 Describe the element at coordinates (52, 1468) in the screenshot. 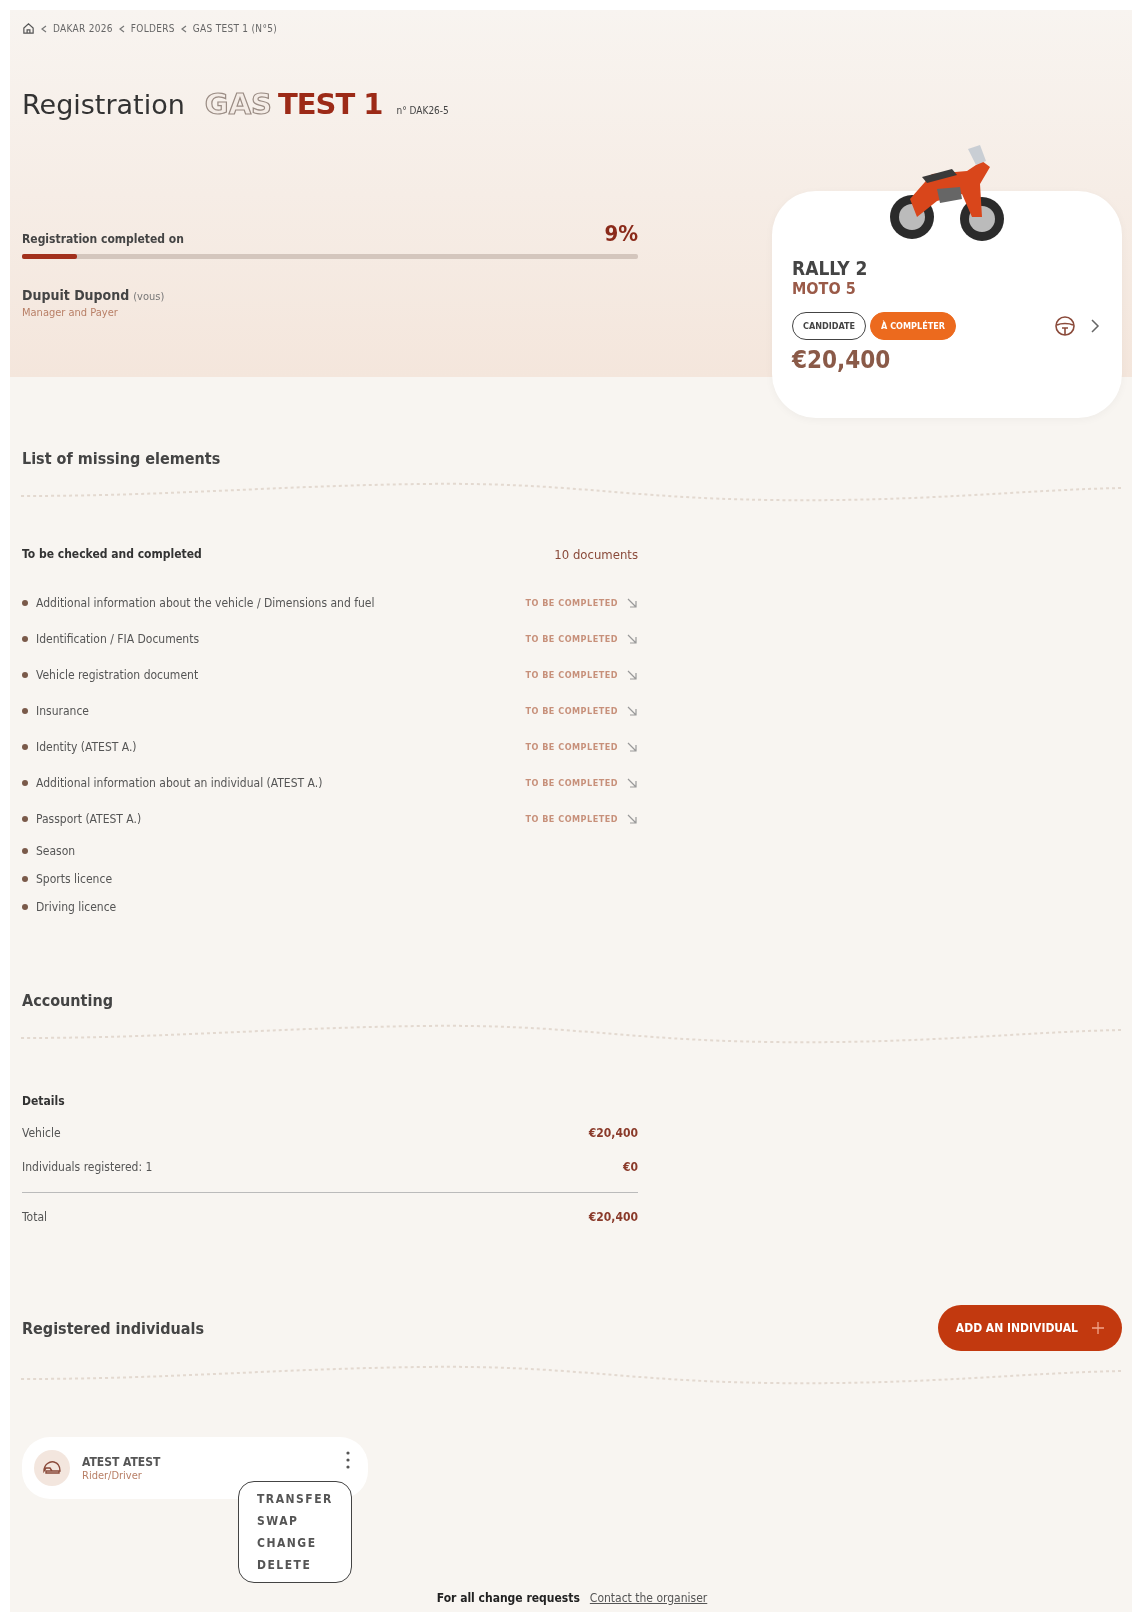

I see `helmet-icon` at that location.